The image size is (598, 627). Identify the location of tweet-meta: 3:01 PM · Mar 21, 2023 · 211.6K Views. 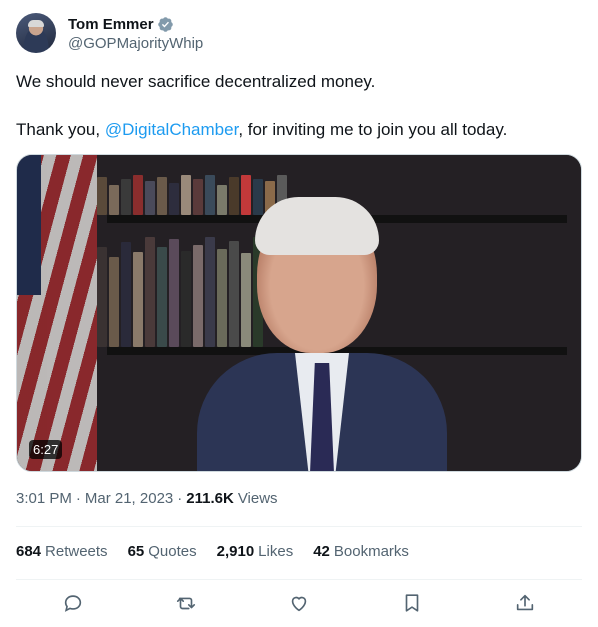
(147, 498).